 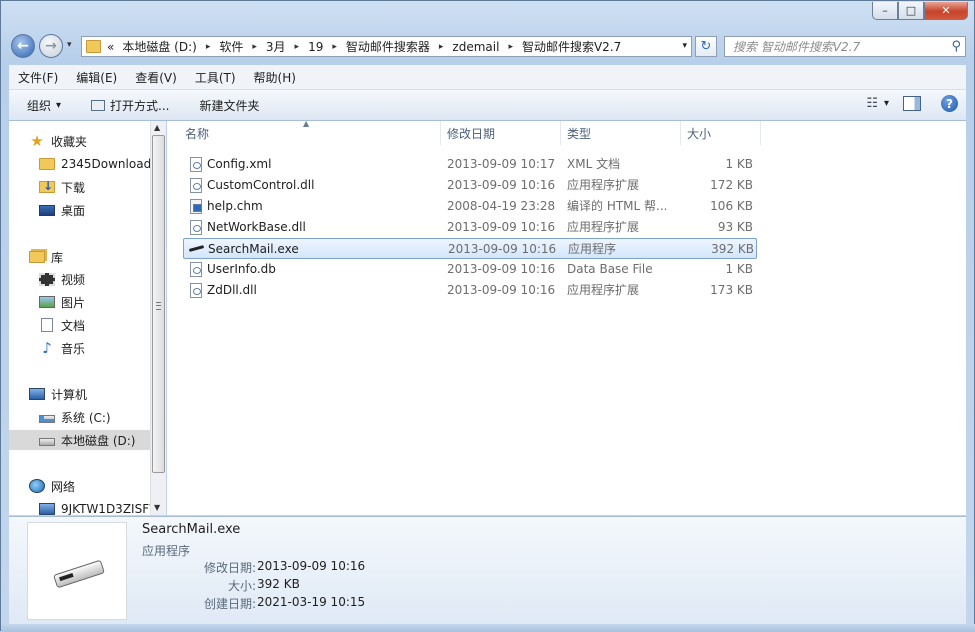 What do you see at coordinates (229, 604) in the screenshot?
I see `details-label: 创建日期:` at bounding box center [229, 604].